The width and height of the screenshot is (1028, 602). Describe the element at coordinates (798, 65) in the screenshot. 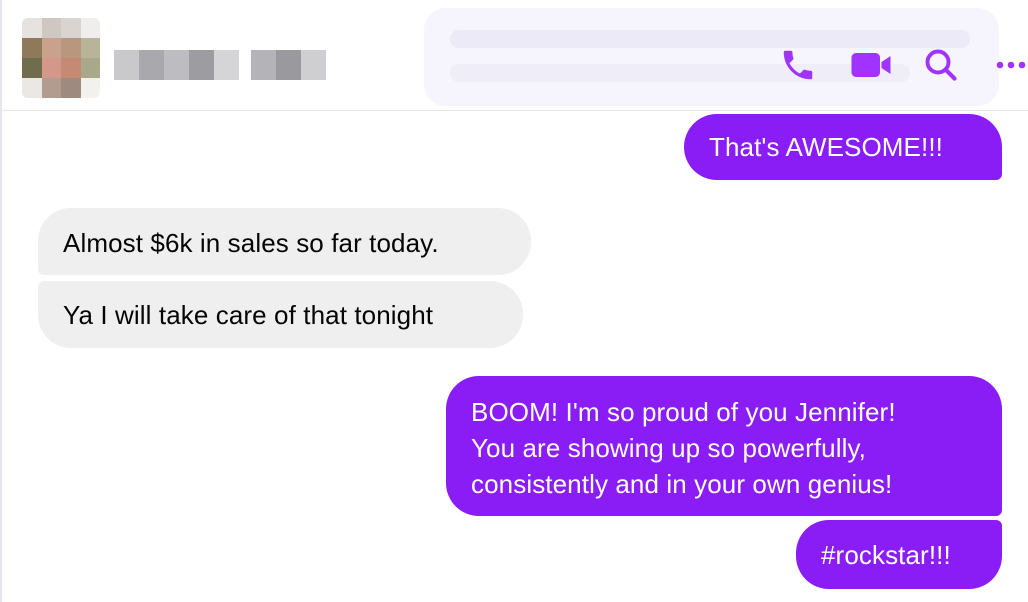

I see `phone-icon` at that location.